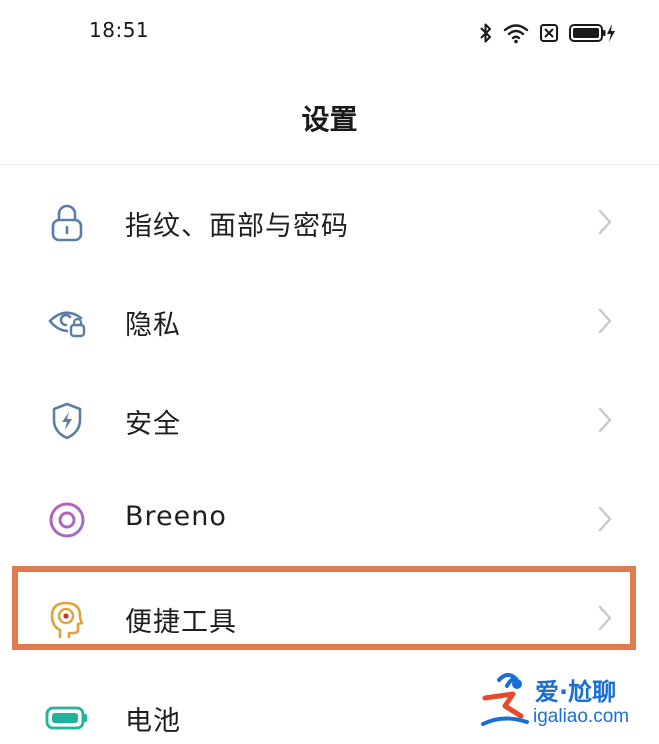  I want to click on battery-charging-icon, so click(593, 33).